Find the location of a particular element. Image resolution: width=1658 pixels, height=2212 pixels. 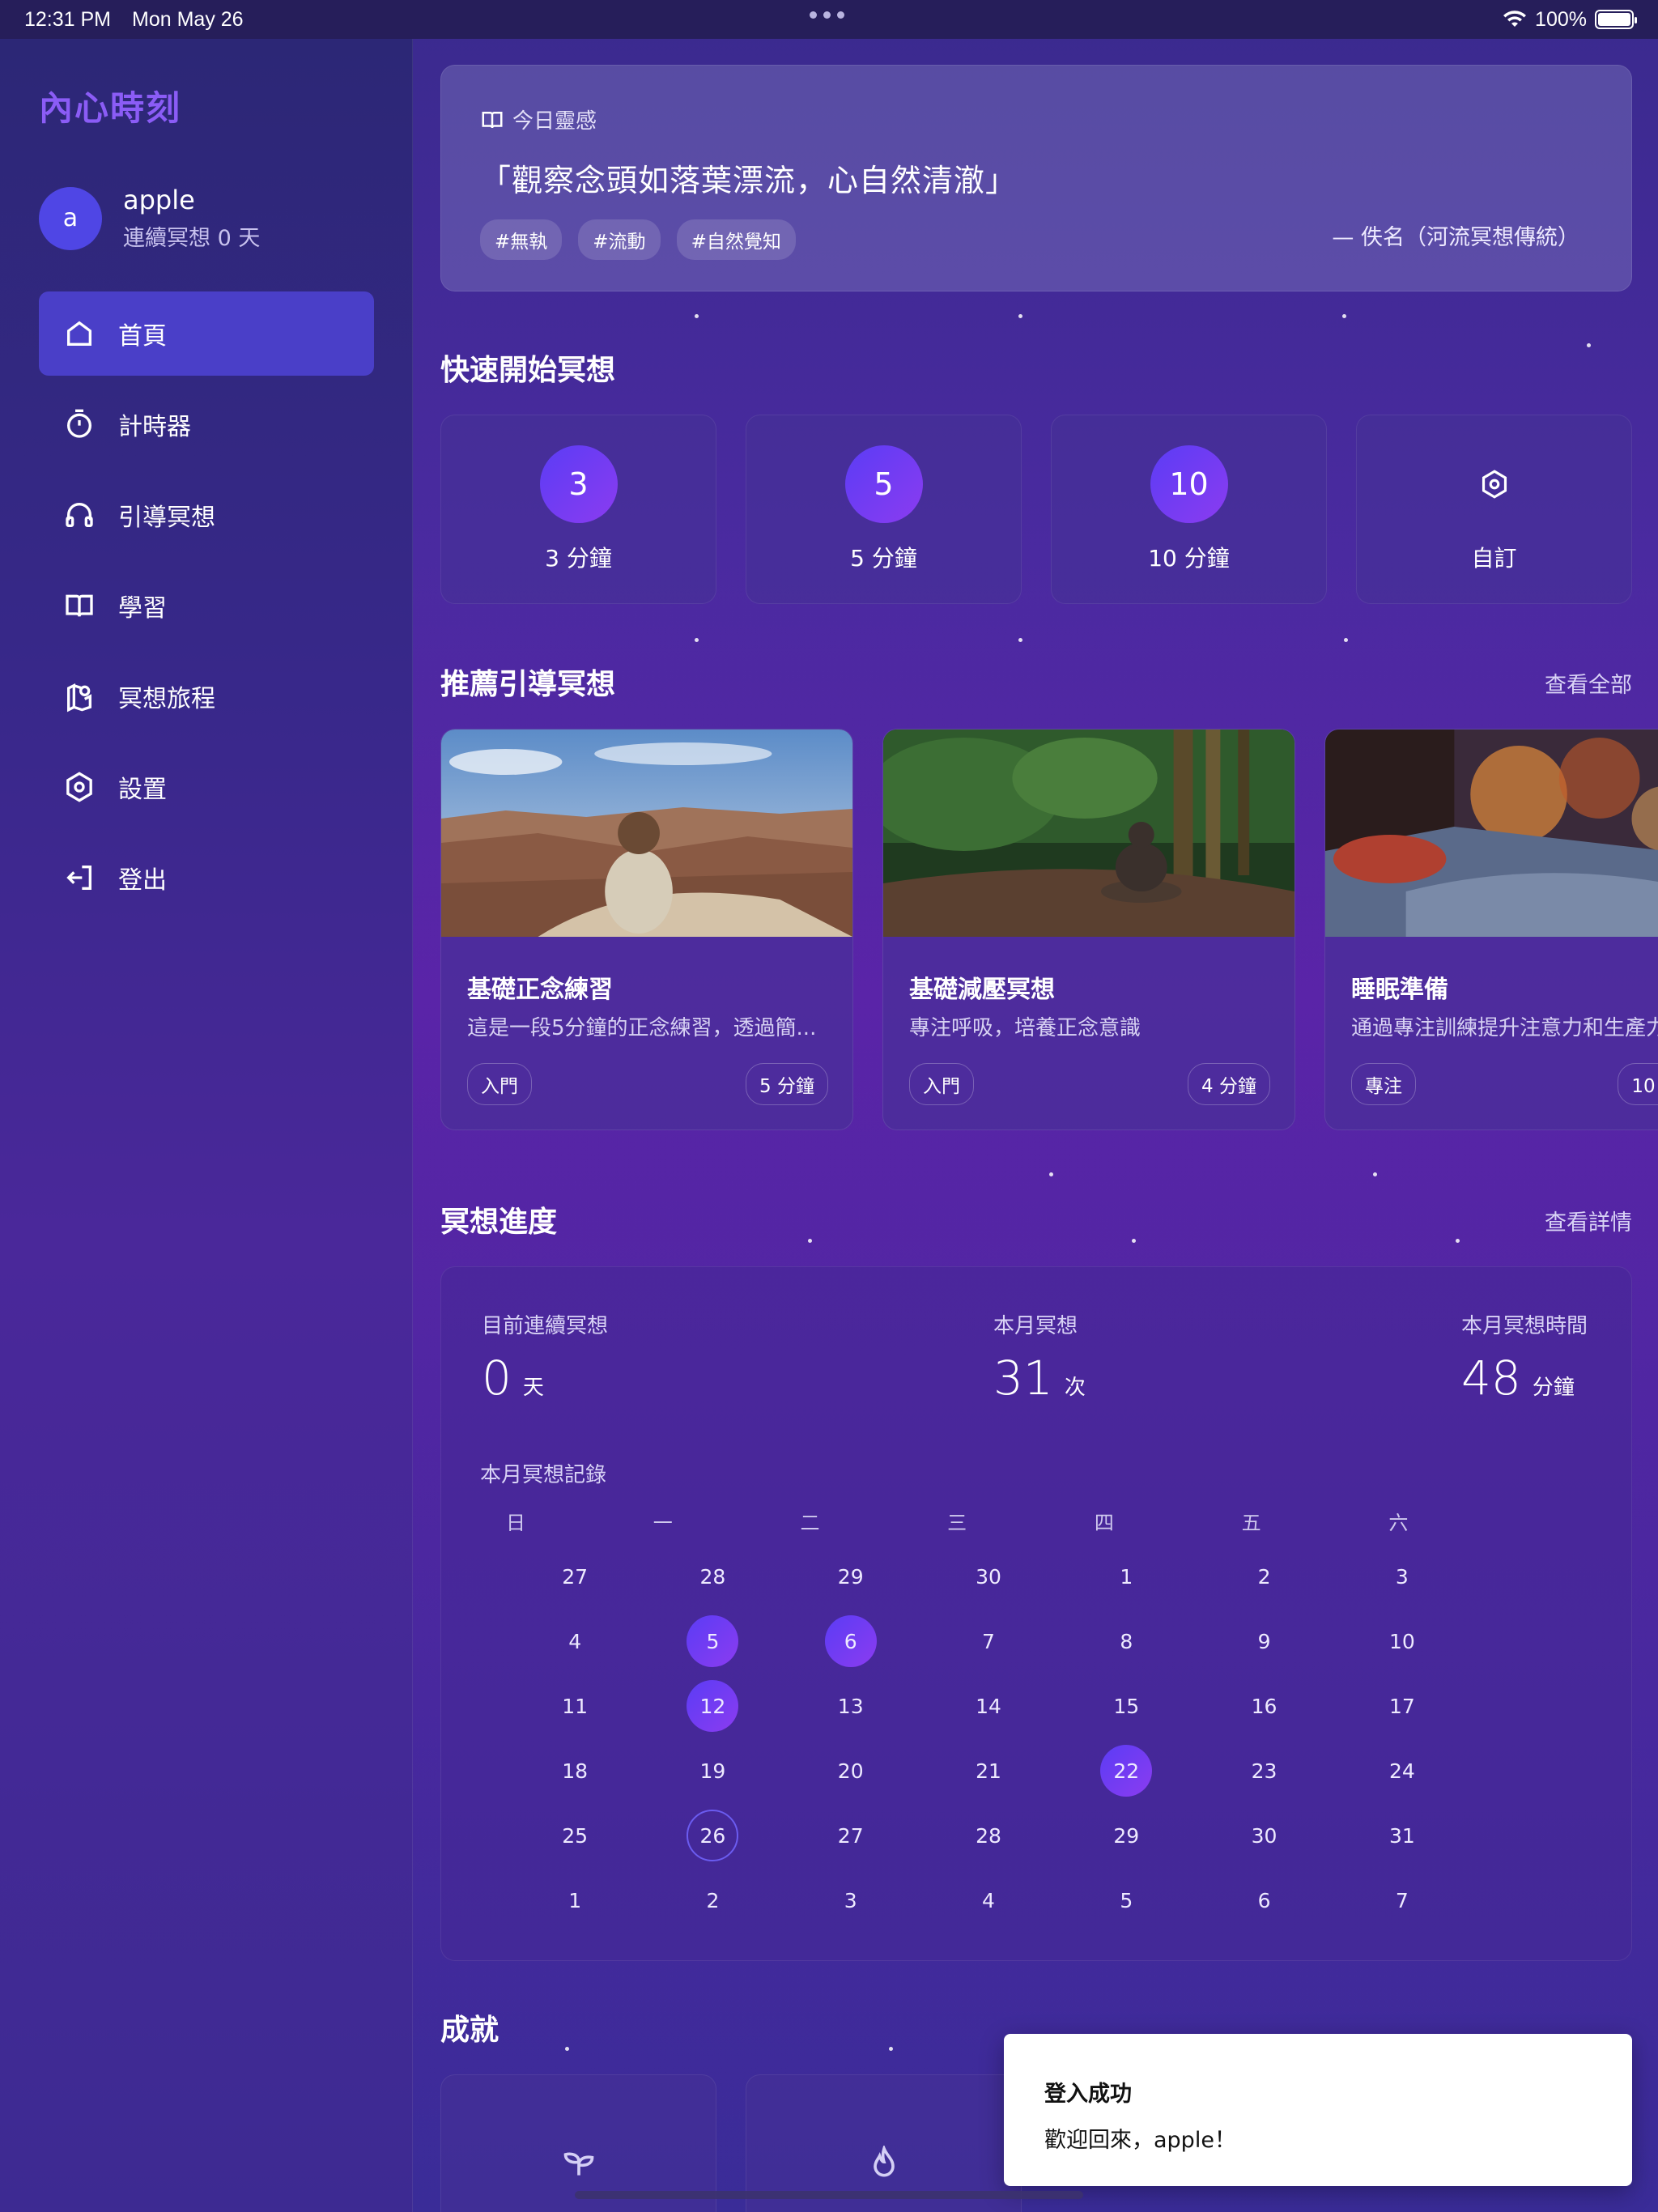

progress-title: 冥想進度 is located at coordinates (499, 1222).